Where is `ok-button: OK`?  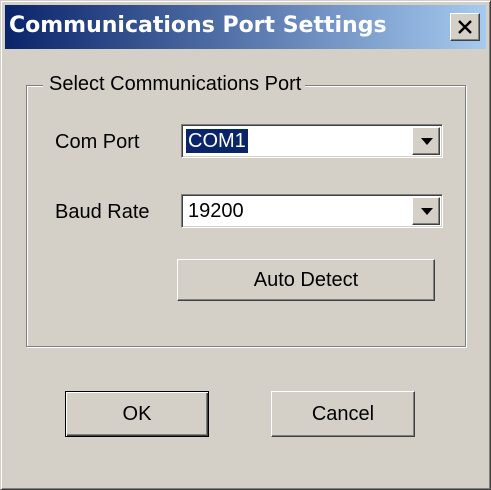
ok-button: OK is located at coordinates (137, 414).